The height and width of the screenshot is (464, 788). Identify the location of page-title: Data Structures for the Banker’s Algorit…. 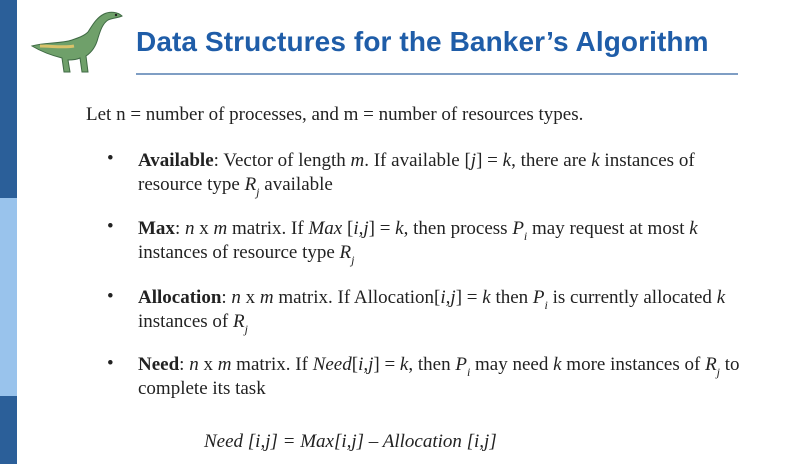
(422, 41).